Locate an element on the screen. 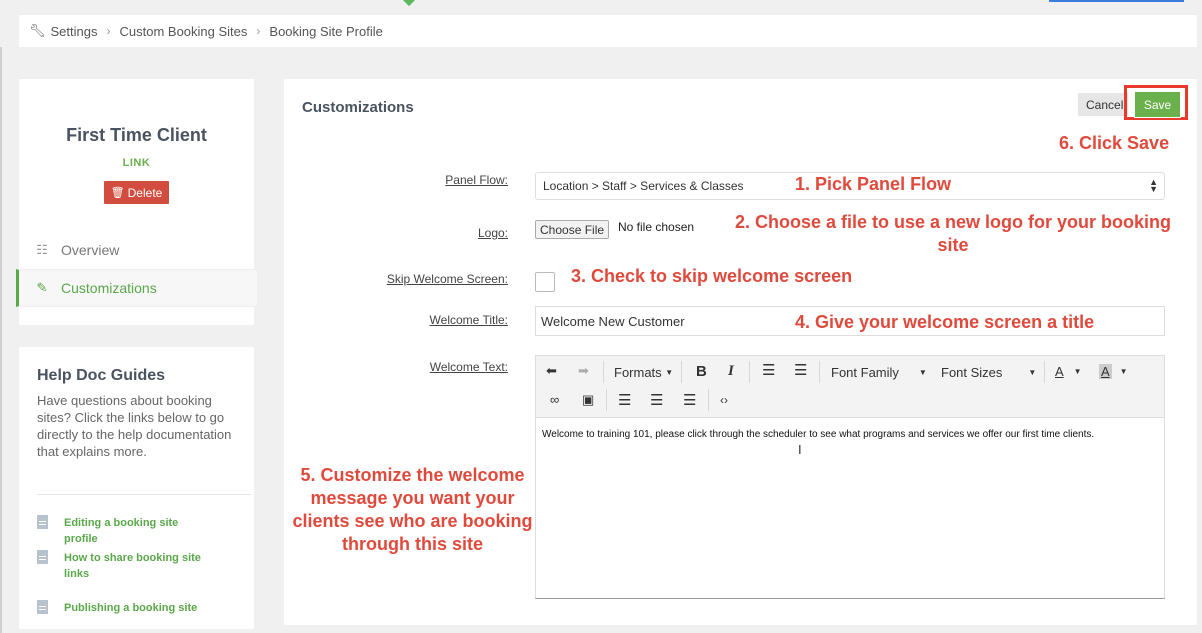 The width and height of the screenshot is (1202, 633). delete-button: 🗑︎ Delete is located at coordinates (136, 192).